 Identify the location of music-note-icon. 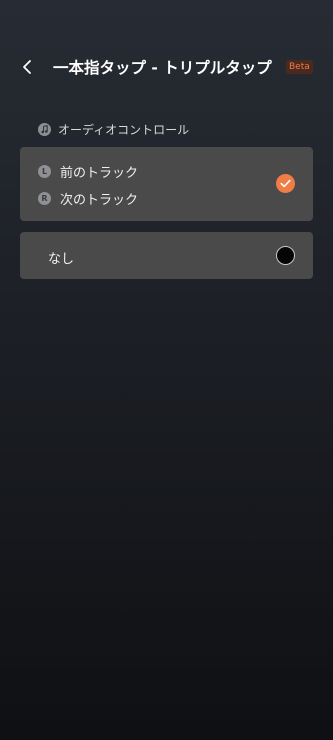
(44, 129).